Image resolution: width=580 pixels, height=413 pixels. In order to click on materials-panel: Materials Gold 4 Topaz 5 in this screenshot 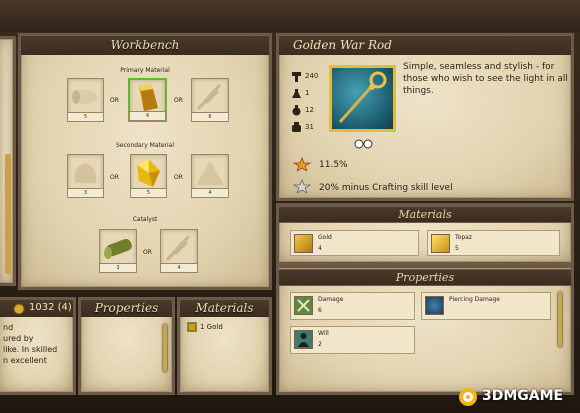, I will do `click(425, 234)`.